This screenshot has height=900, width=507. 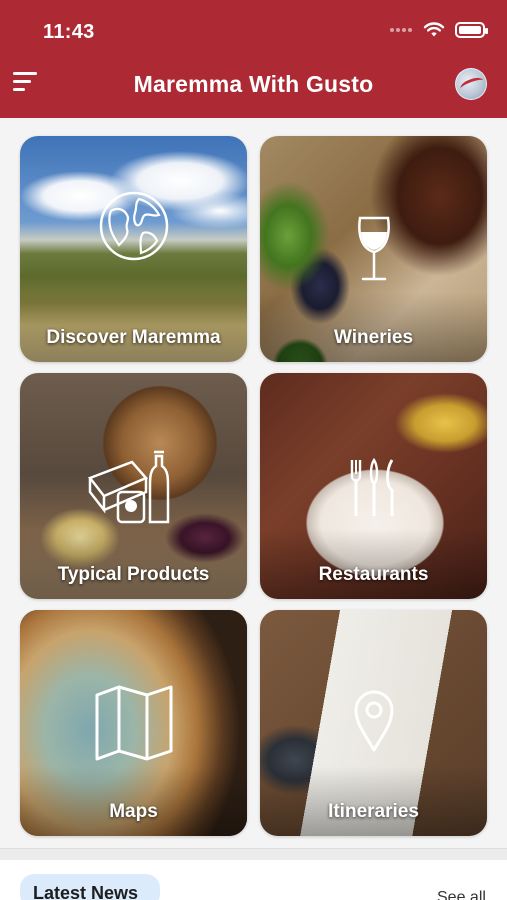 I want to click on tile-label: Wineries, so click(x=373, y=337).